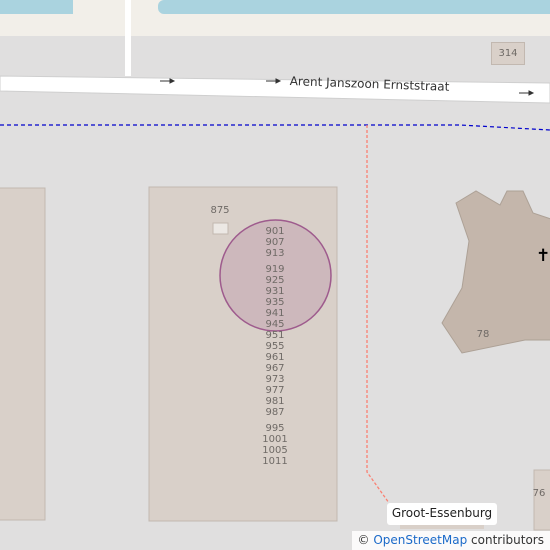  What do you see at coordinates (275, 379) in the screenshot?
I see `house-number: 973` at bounding box center [275, 379].